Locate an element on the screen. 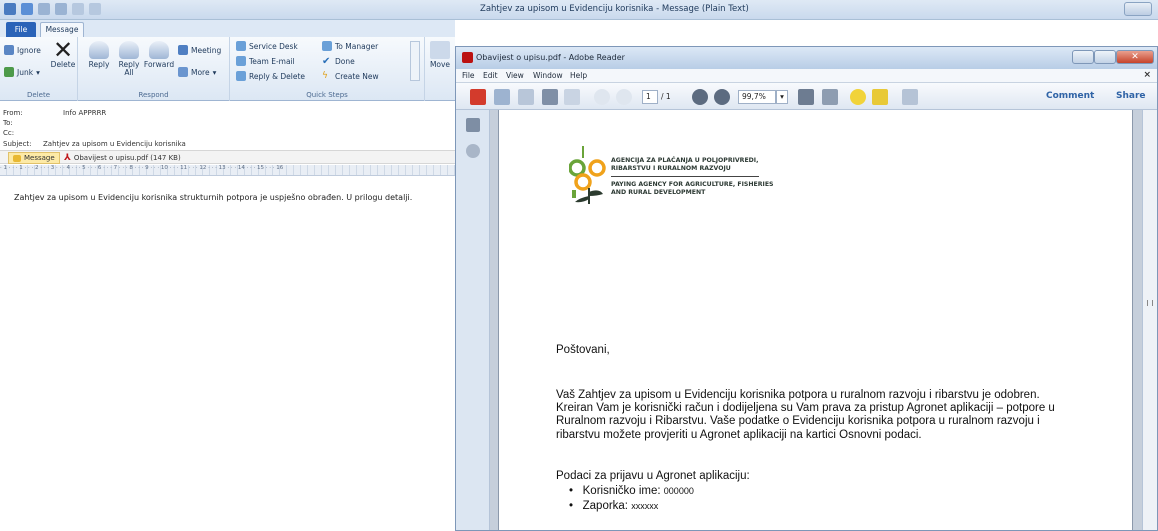  print-icon is located at coordinates (550, 97).